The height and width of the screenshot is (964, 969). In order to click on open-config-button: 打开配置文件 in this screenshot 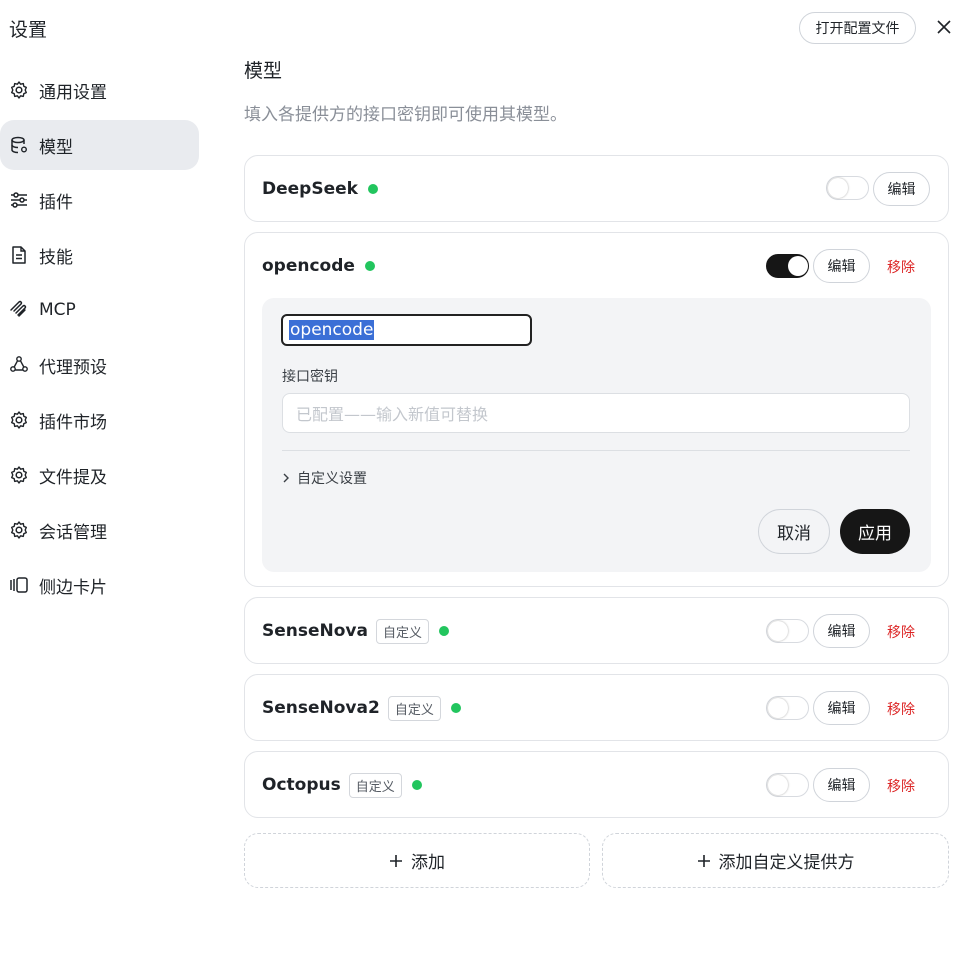, I will do `click(857, 28)`.